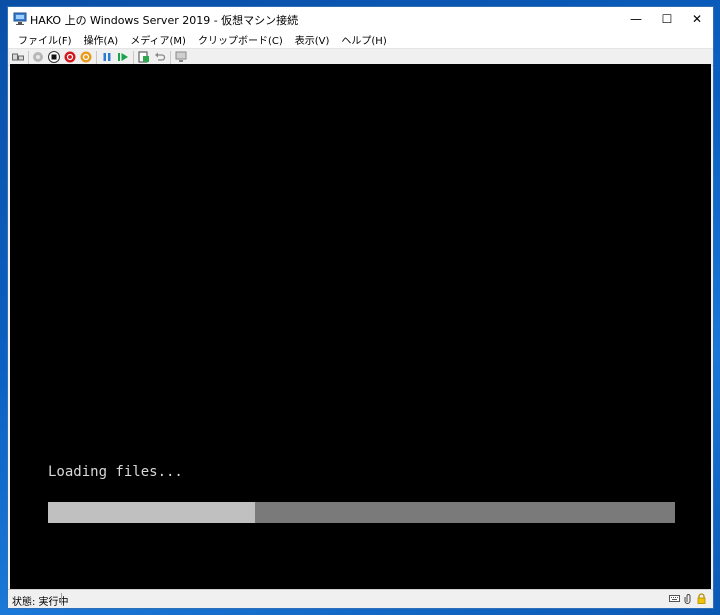 The width and height of the screenshot is (720, 615). Describe the element at coordinates (123, 57) in the screenshot. I see `resume-icon` at that location.